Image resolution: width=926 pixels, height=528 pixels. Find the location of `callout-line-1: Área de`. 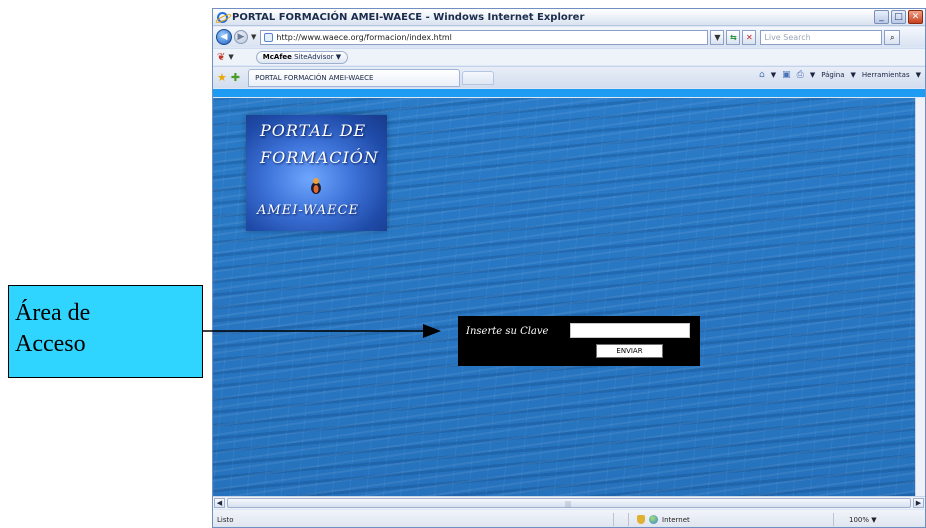

callout-line-1: Área de is located at coordinates (53, 313).